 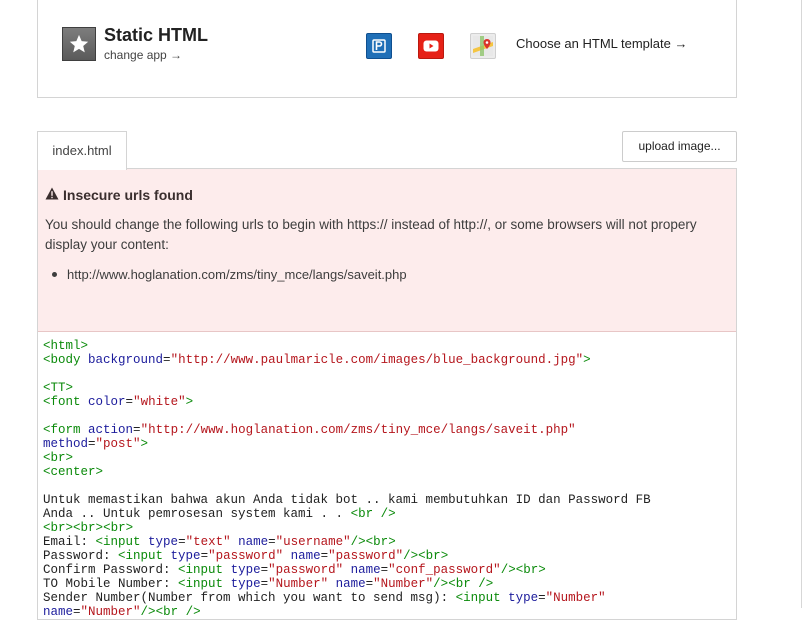 What do you see at coordinates (58, 388) in the screenshot?
I see `code-line: <TT>` at bounding box center [58, 388].